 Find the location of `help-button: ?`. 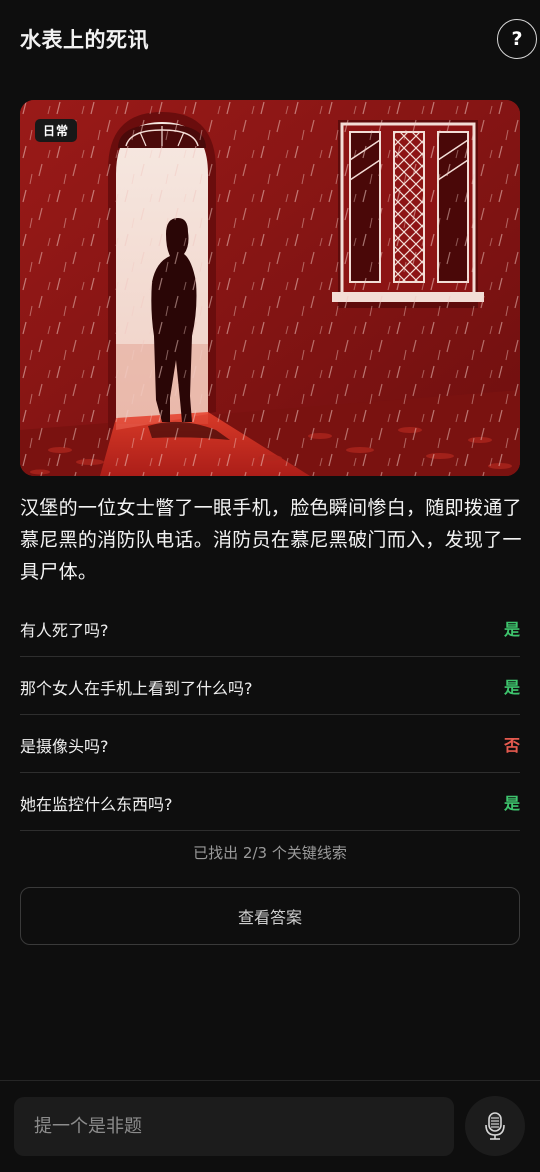

help-button: ? is located at coordinates (517, 39).